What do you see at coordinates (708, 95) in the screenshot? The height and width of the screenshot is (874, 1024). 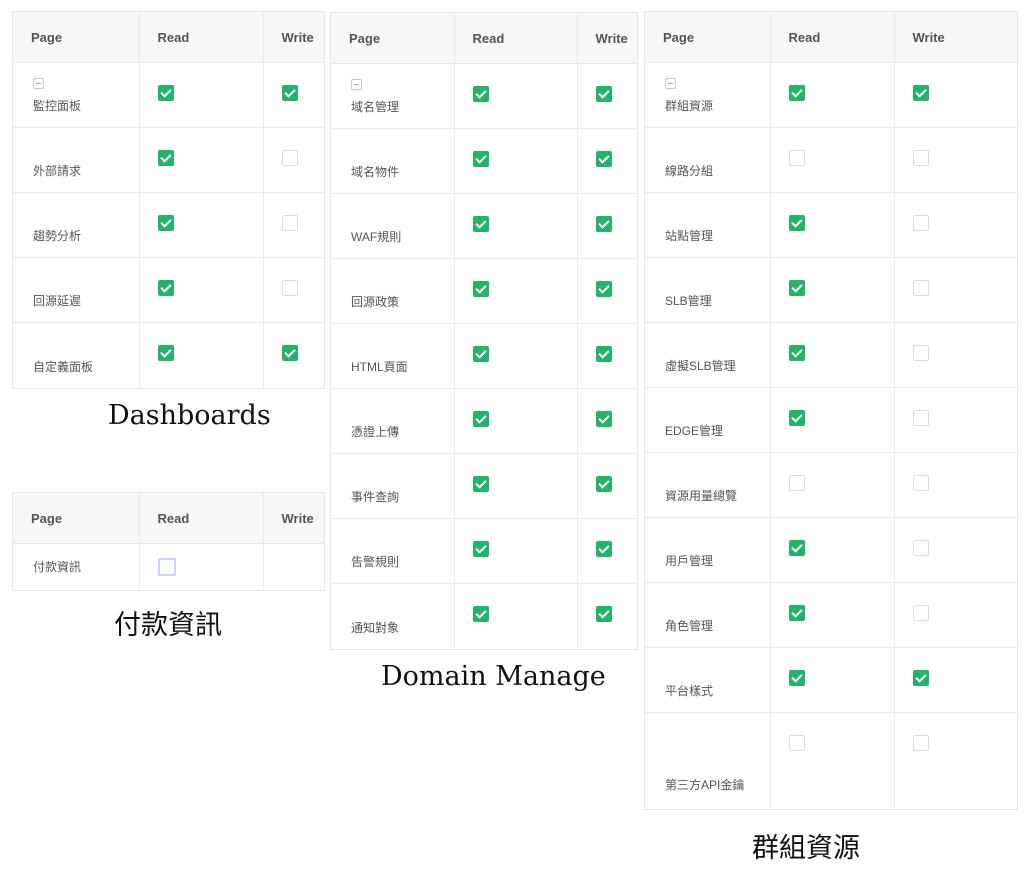 I see `page-cell: 群組資源` at bounding box center [708, 95].